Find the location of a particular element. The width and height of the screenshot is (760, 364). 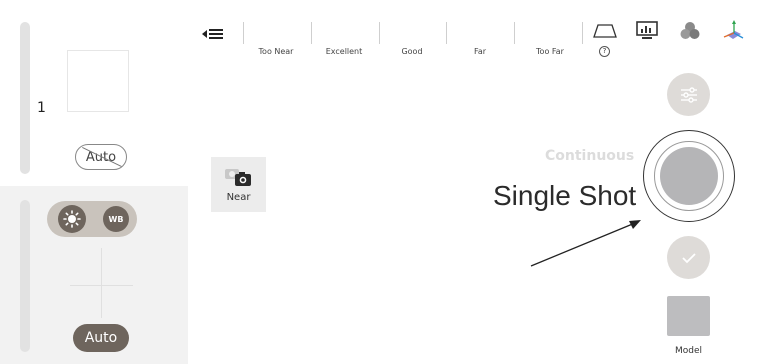

monitor-chart-button is located at coordinates (647, 31).